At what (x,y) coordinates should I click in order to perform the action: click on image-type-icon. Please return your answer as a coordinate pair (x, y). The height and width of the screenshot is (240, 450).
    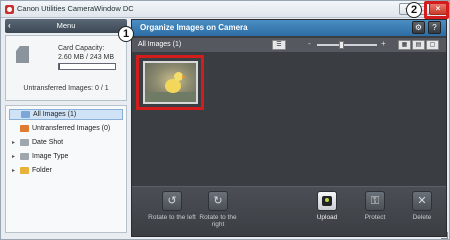
    Looking at the image, I should click on (24, 156).